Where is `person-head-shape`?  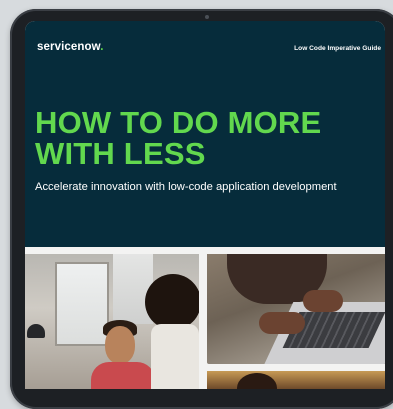 person-head-shape is located at coordinates (120, 345).